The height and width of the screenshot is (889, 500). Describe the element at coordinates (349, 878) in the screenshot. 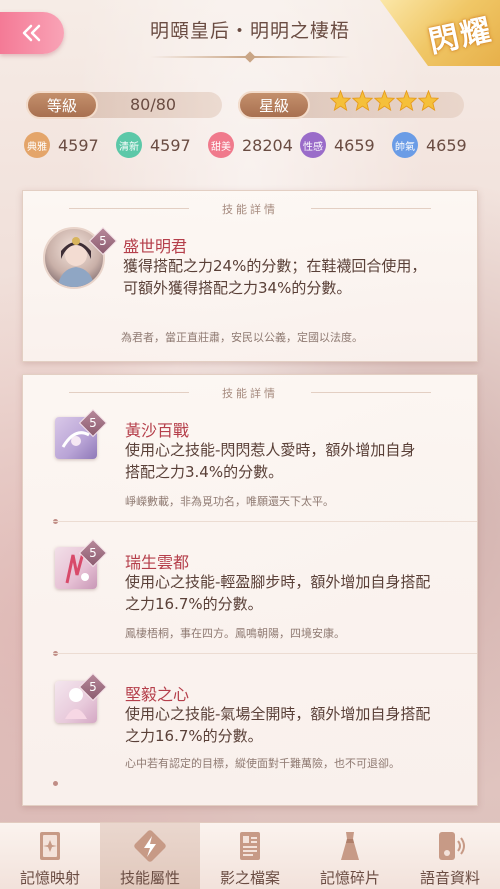

I see `nav-label: 記憶碎片` at that location.